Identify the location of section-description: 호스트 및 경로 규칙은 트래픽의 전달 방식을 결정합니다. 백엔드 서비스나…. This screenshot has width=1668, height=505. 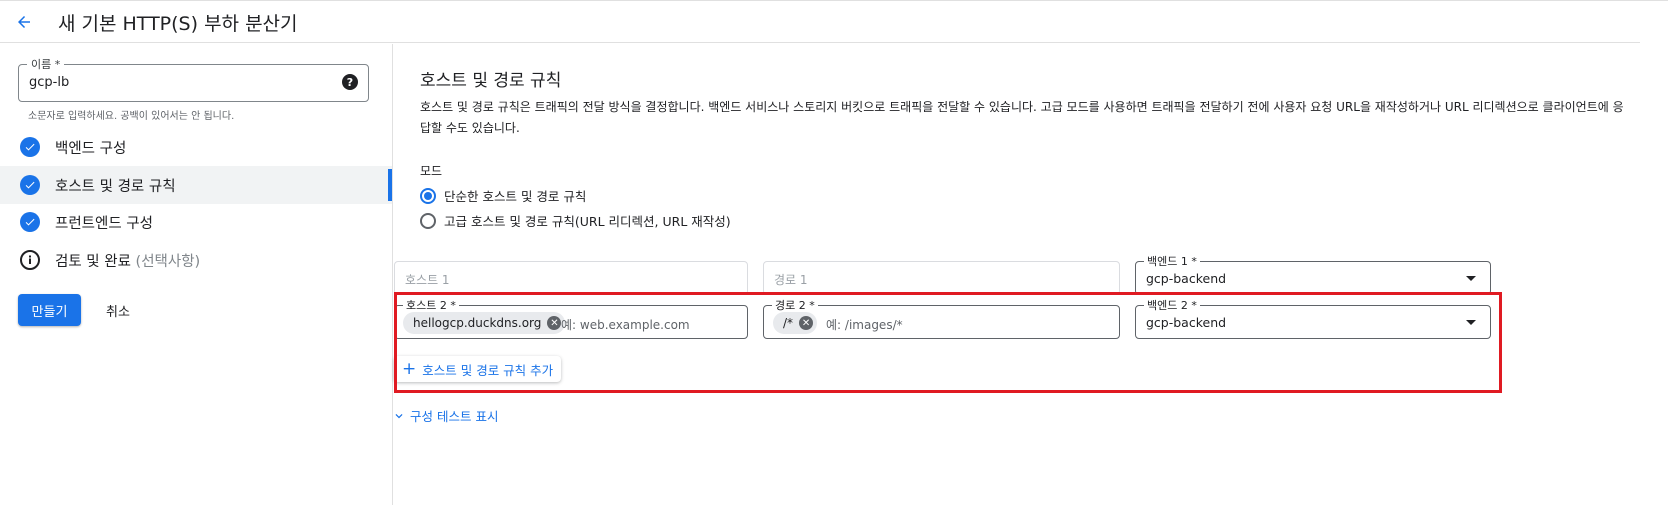
(1022, 117).